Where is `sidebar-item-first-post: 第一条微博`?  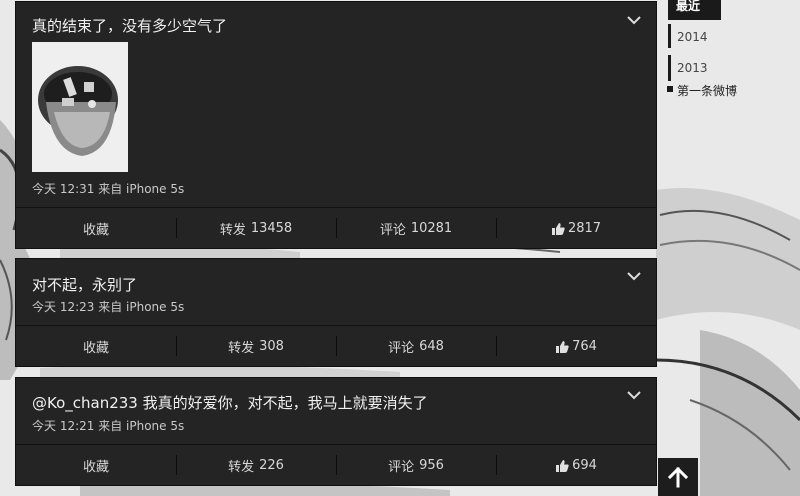
sidebar-item-first-post: 第一条微博 is located at coordinates (707, 90).